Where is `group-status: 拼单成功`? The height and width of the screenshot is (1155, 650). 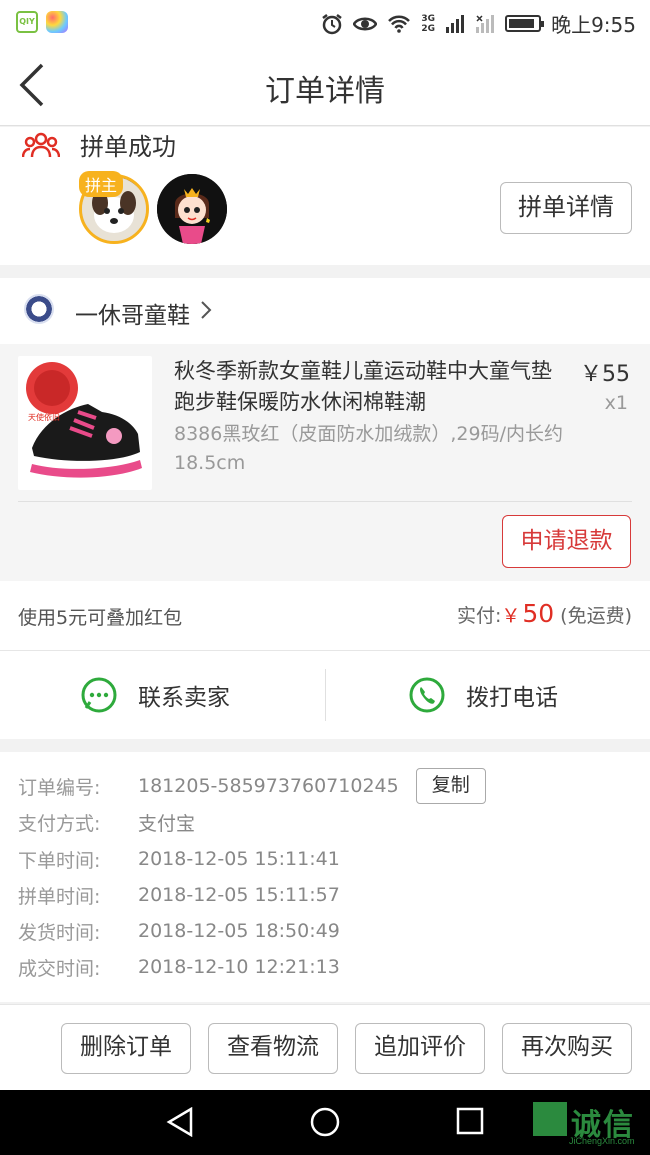
group-status: 拼单成功 is located at coordinates (99, 144).